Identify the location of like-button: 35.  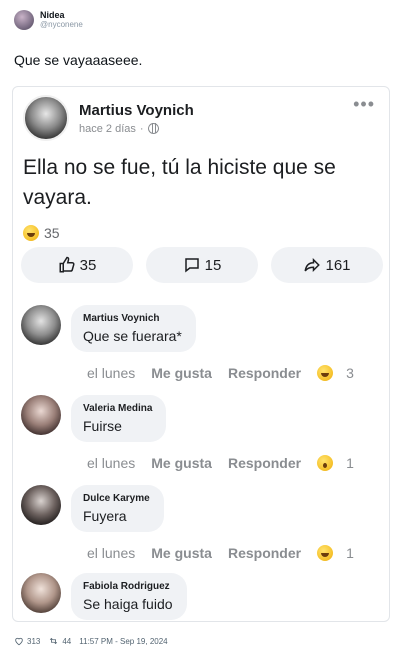
(77, 265).